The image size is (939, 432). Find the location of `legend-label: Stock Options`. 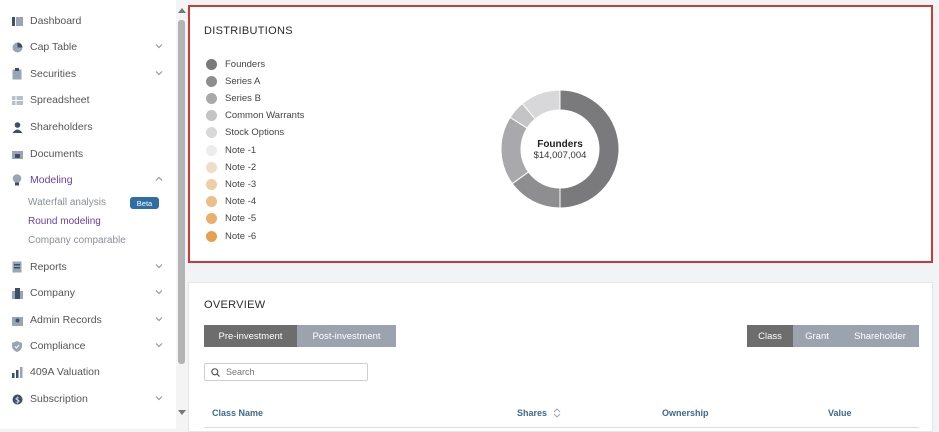

legend-label: Stock Options is located at coordinates (255, 133).